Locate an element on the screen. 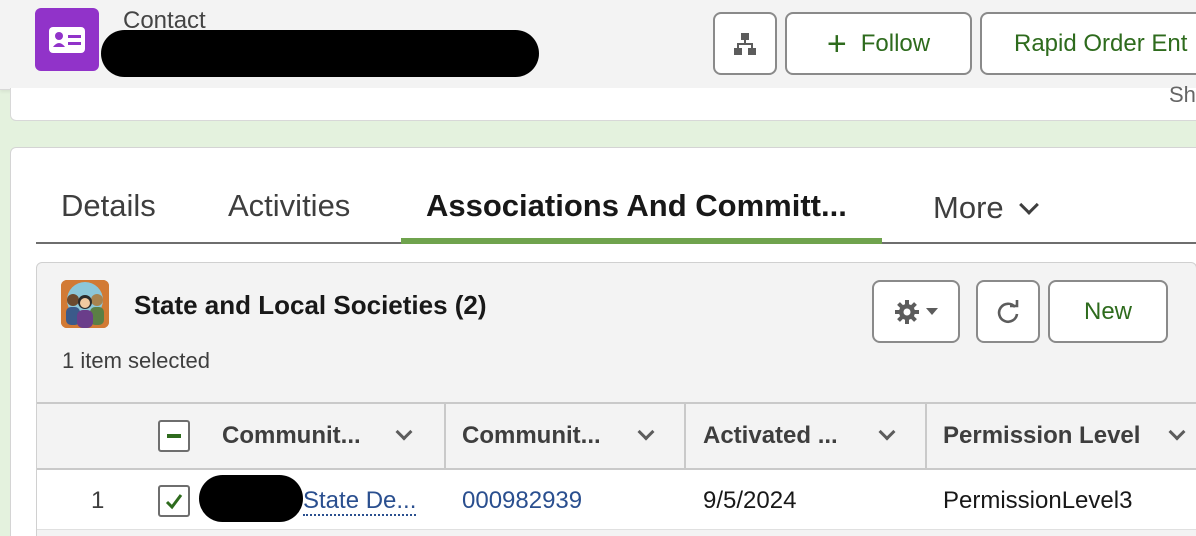  rapid-order-entry-button: Rapid Order Ent is located at coordinates (1088, 43).